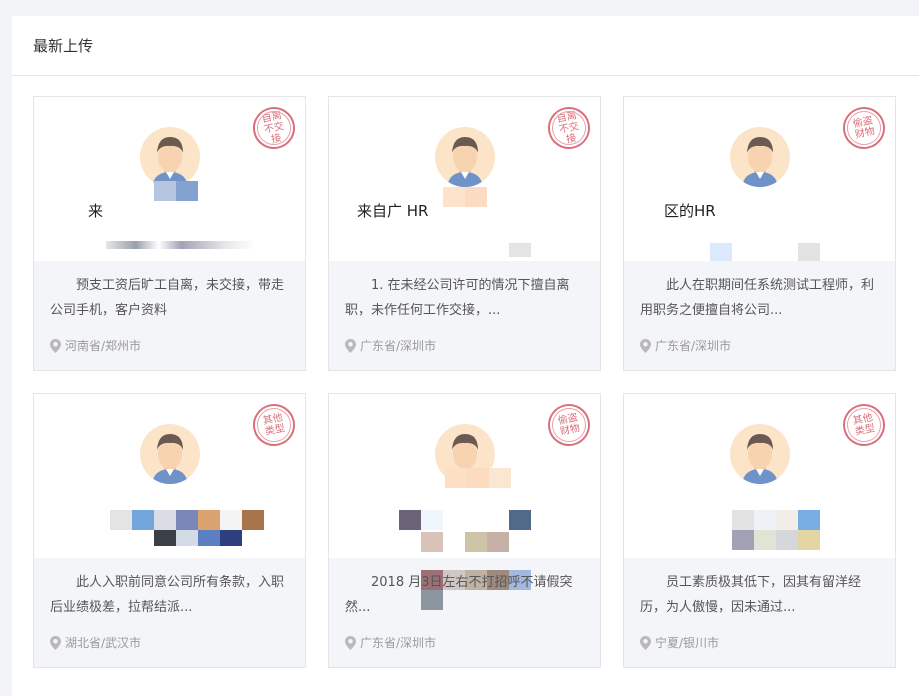 The image size is (919, 696). What do you see at coordinates (103, 643) in the screenshot?
I see `location-text: 湖北省/武汉市` at bounding box center [103, 643].